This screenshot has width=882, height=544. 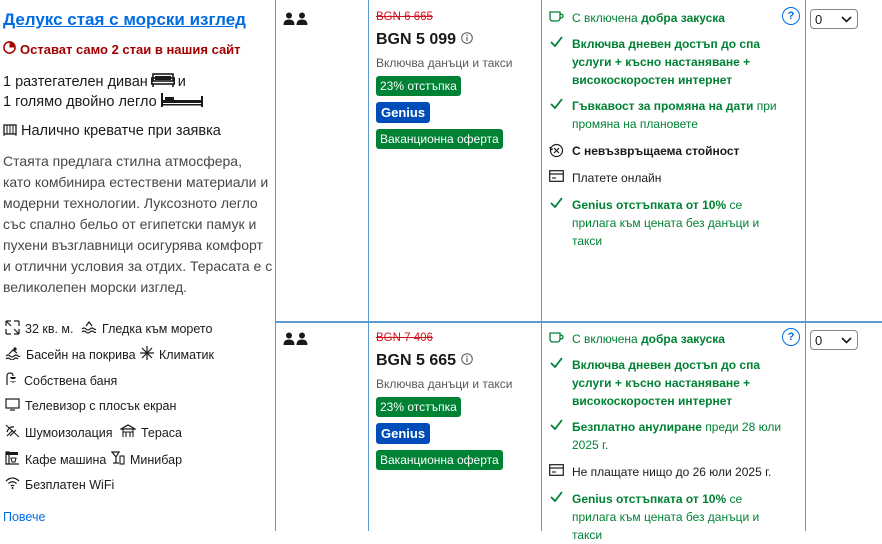 I want to click on crib-icon, so click(x=10, y=131).